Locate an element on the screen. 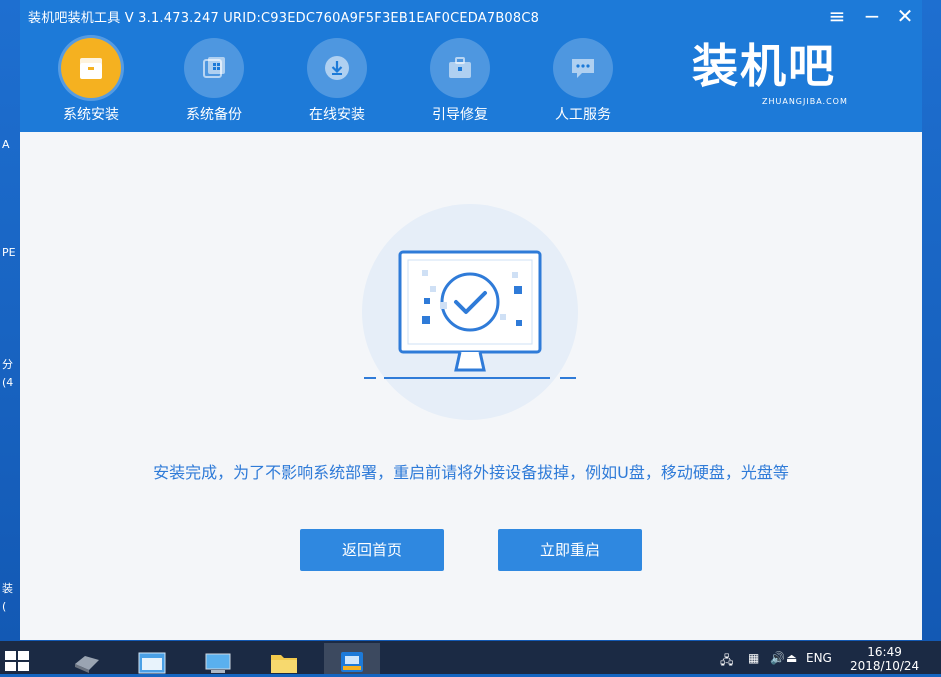 This screenshot has width=941, height=677. tab-system-backup: 系统备份 is located at coordinates (214, 81).